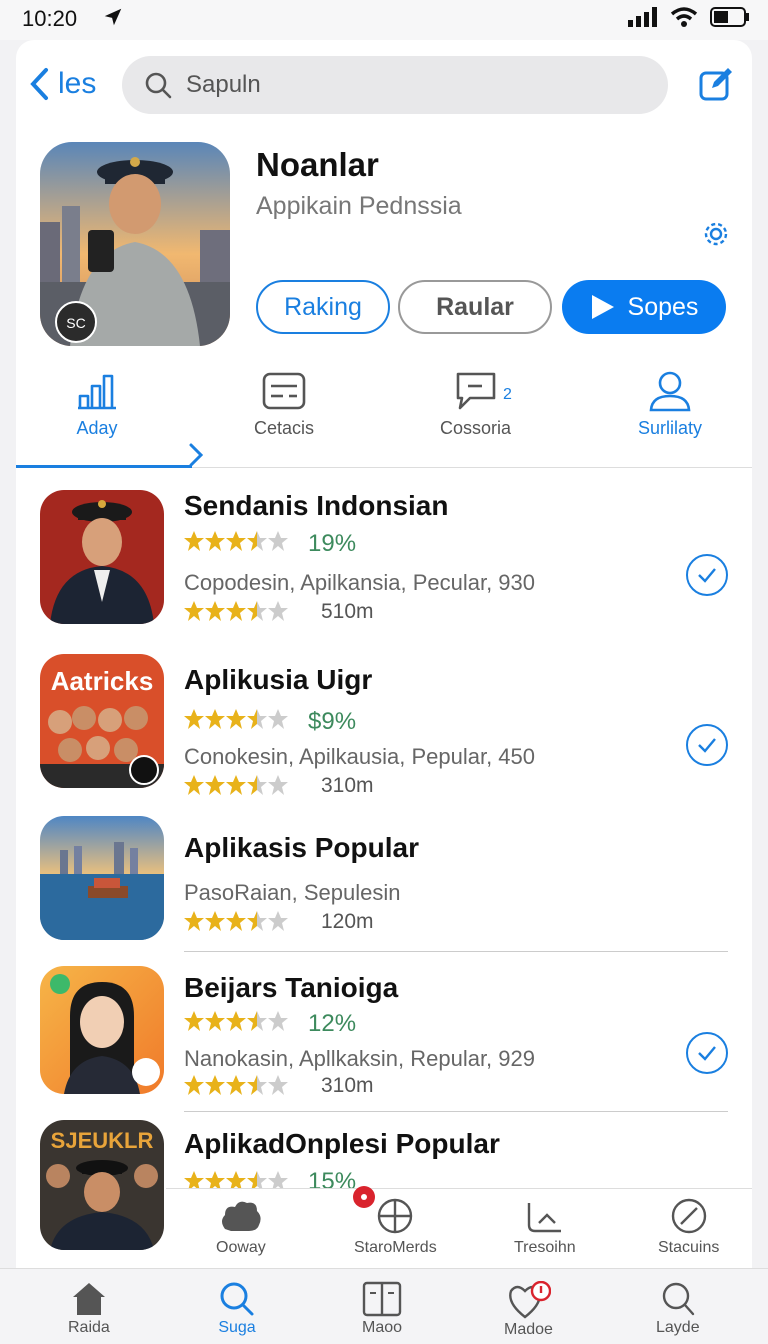 This screenshot has width=768, height=1344. What do you see at coordinates (50, 18) in the screenshot?
I see `status-time: 10:20` at bounding box center [50, 18].